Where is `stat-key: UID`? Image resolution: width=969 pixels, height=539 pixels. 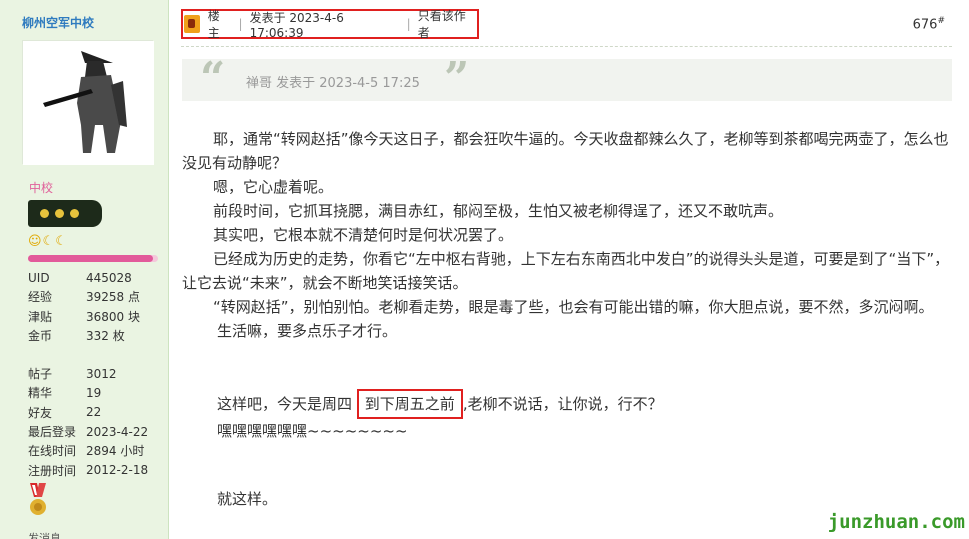
stat-key: UID is located at coordinates (39, 277).